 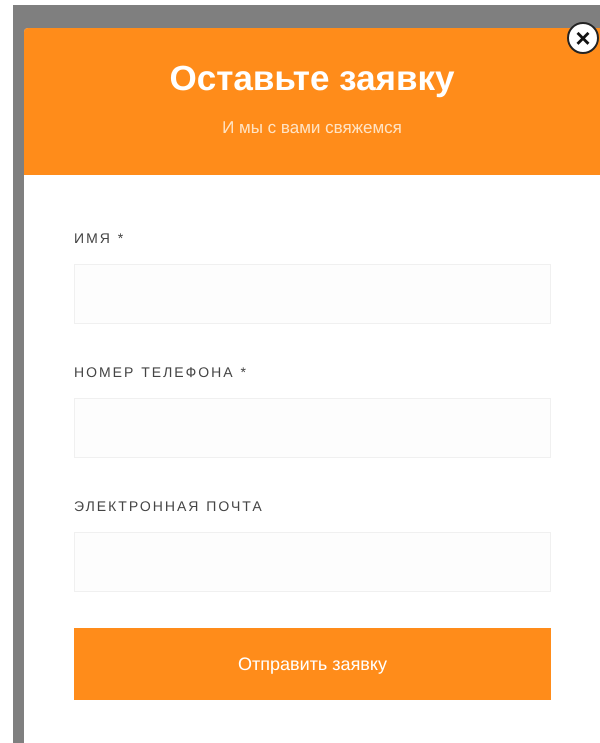 What do you see at coordinates (161, 372) in the screenshot?
I see `field-label: НОМЕР ТЕЛЕФОНА *` at bounding box center [161, 372].